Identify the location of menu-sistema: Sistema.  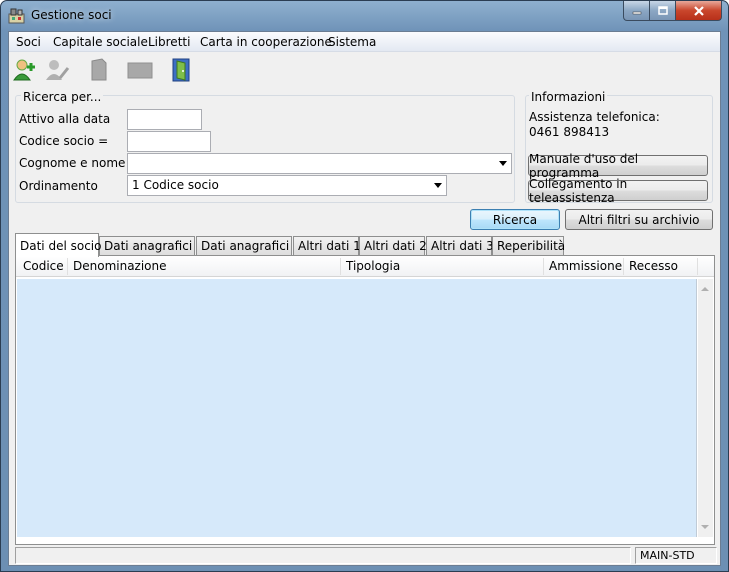
(352, 42).